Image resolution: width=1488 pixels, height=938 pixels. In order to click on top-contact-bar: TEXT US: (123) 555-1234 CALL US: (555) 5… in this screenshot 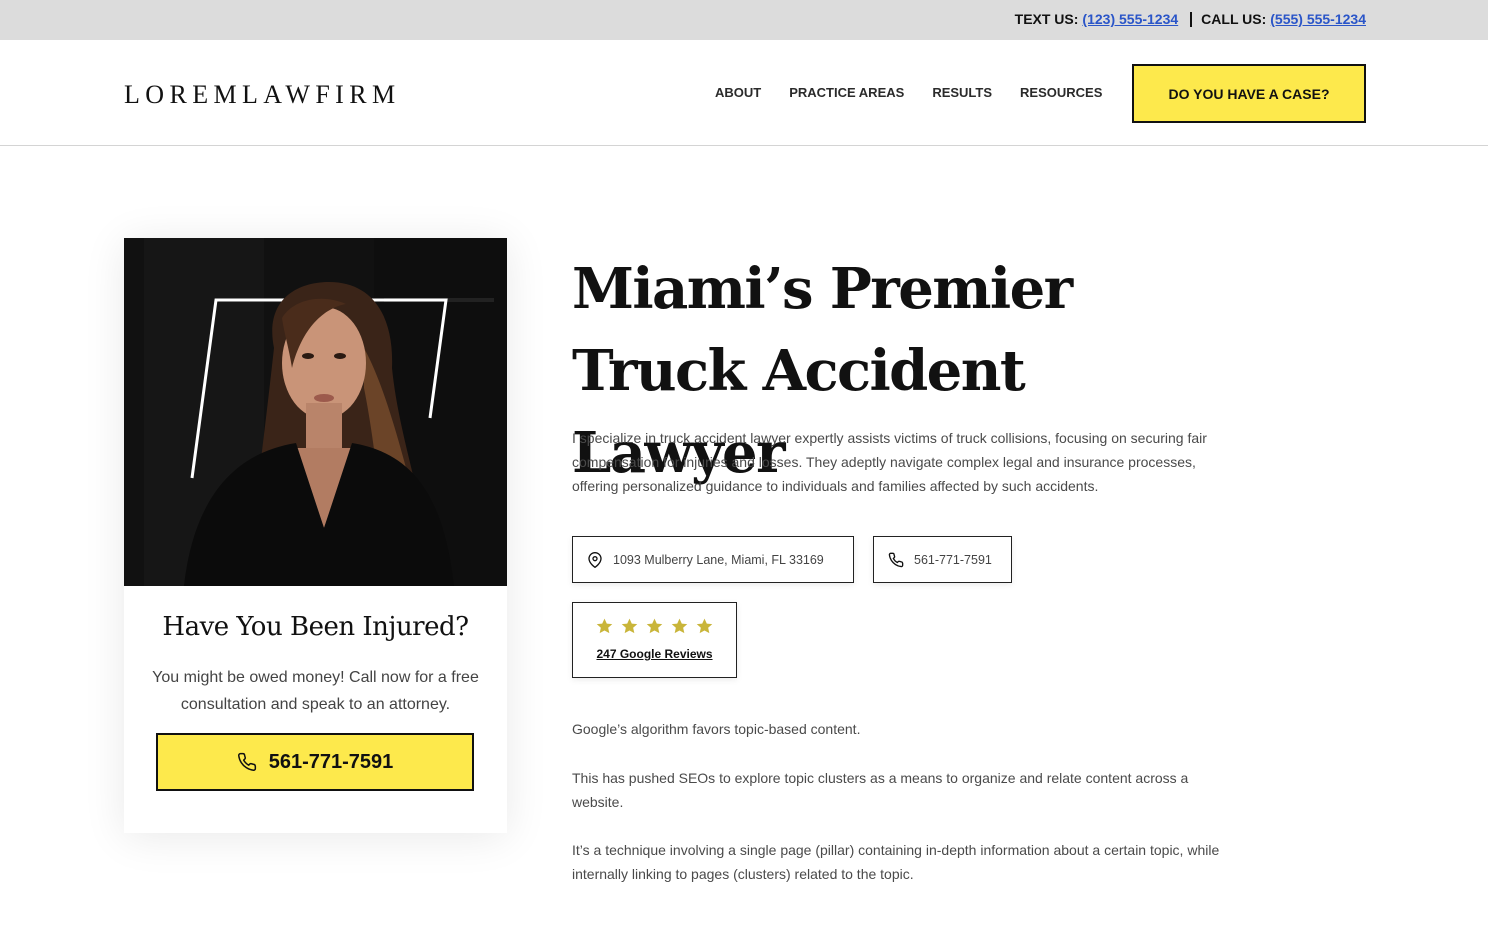, I will do `click(744, 20)`.